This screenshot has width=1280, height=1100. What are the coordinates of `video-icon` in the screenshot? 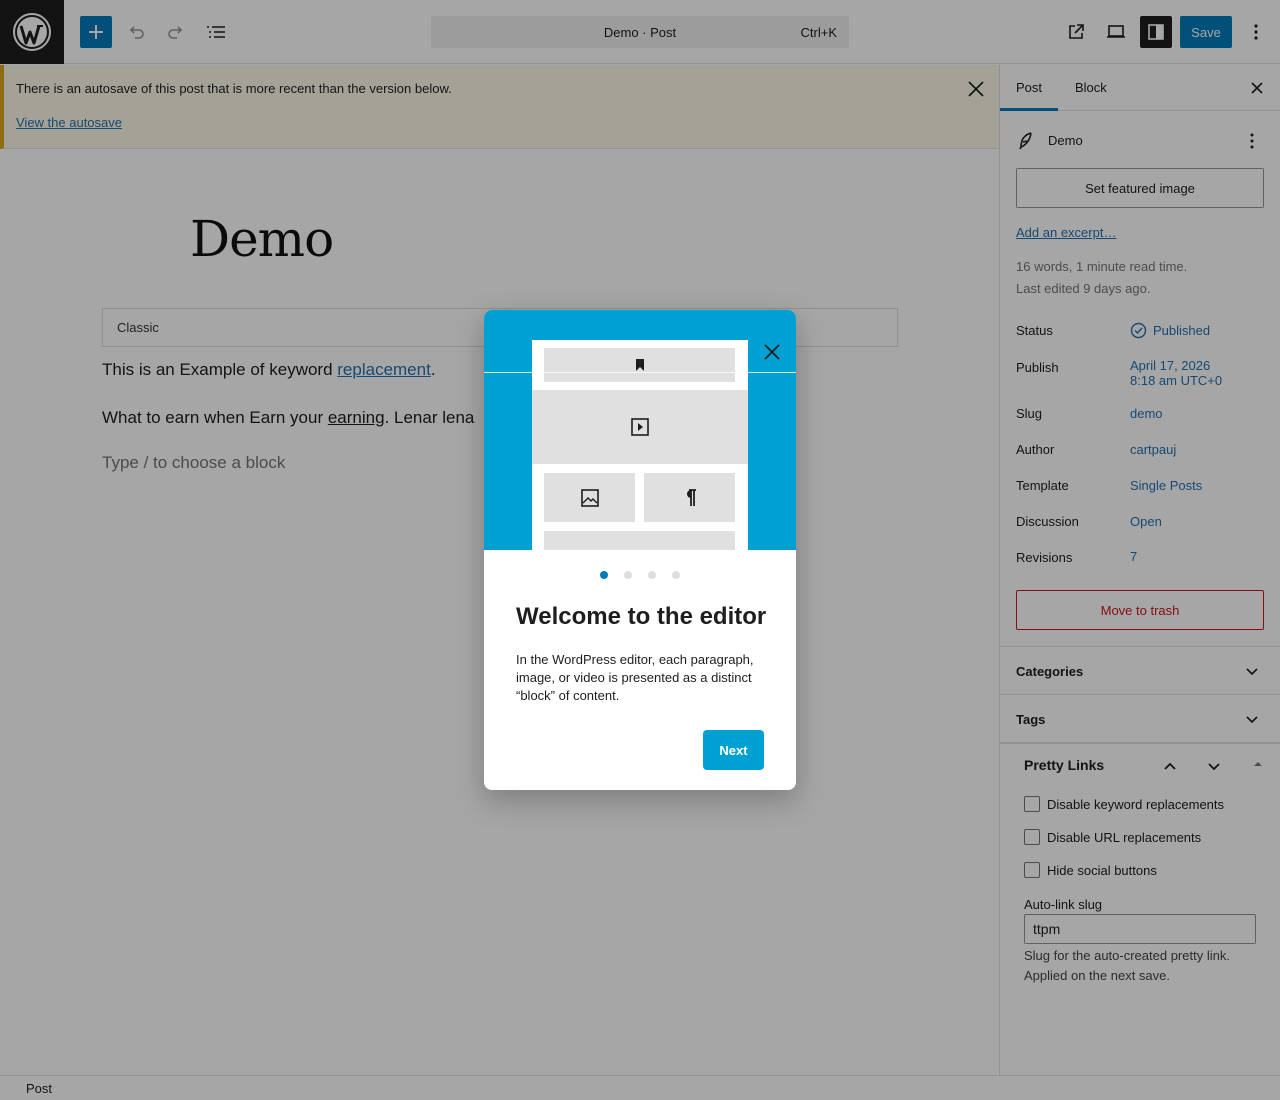 It's located at (640, 427).